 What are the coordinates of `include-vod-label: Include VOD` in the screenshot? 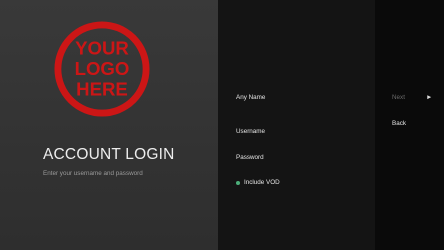 It's located at (262, 182).